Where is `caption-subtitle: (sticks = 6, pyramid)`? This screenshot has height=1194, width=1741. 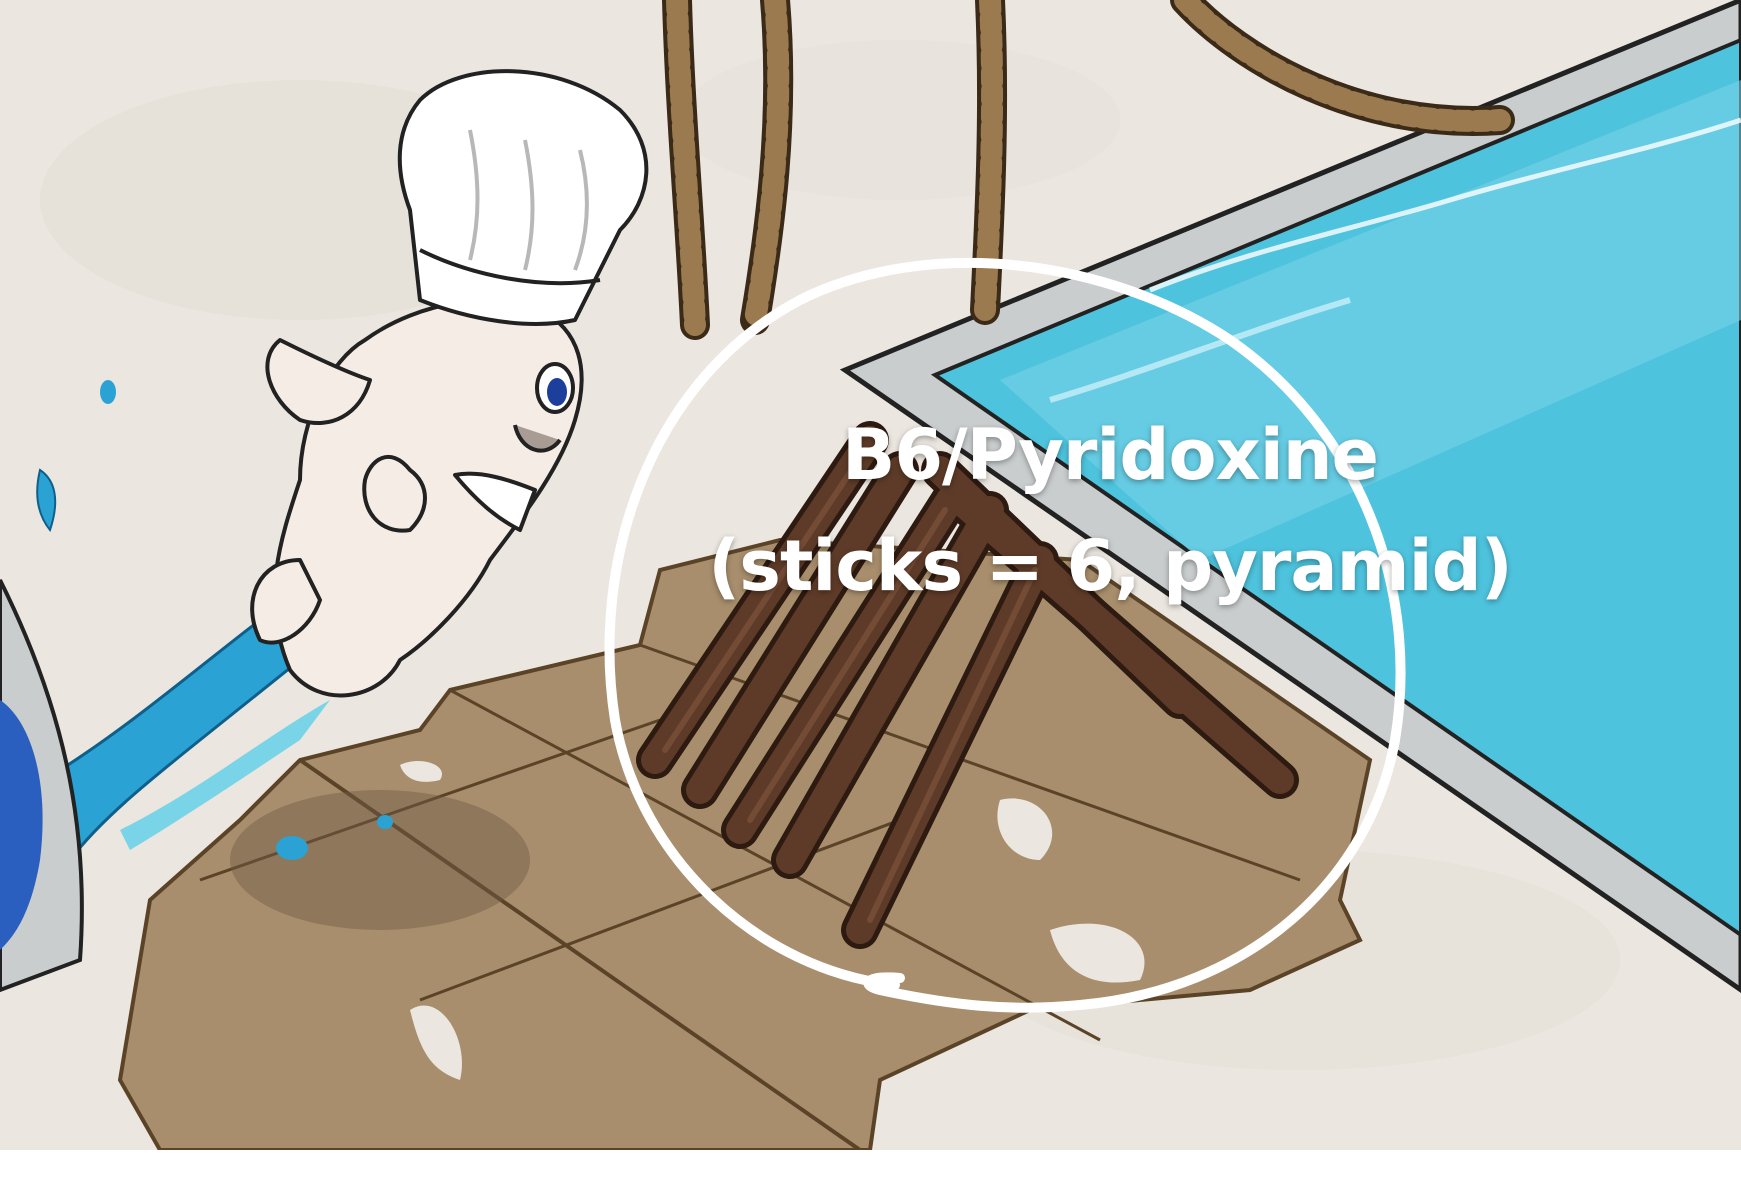
caption-subtitle: (sticks = 6, pyramid) is located at coordinates (1110, 566).